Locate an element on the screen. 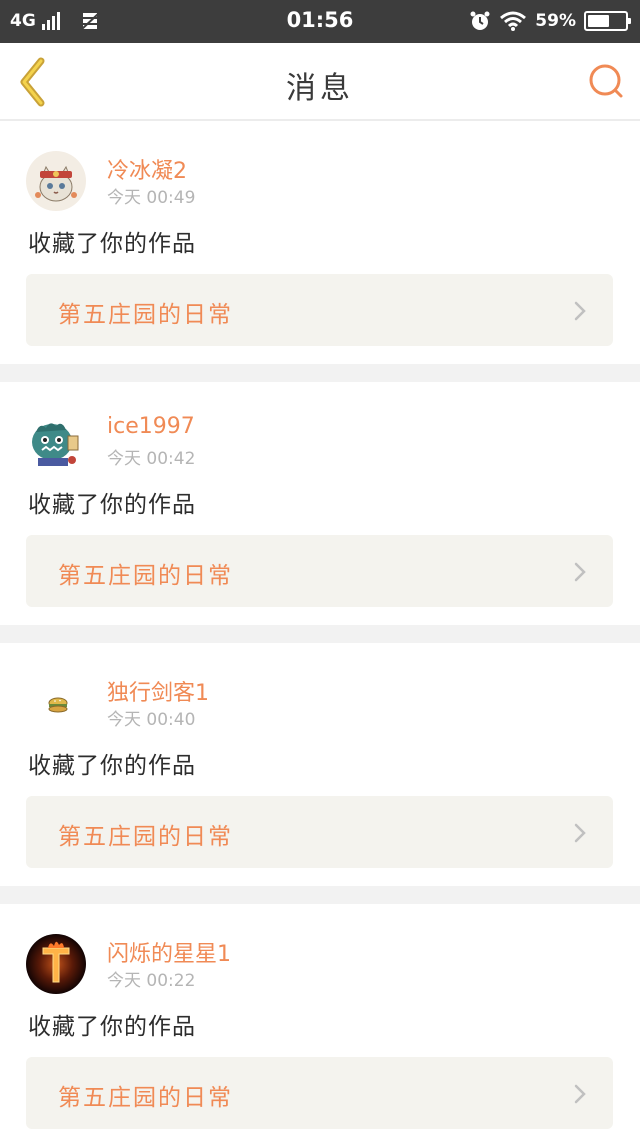 The width and height of the screenshot is (640, 1138). burger-avatar-icon is located at coordinates (56, 703).